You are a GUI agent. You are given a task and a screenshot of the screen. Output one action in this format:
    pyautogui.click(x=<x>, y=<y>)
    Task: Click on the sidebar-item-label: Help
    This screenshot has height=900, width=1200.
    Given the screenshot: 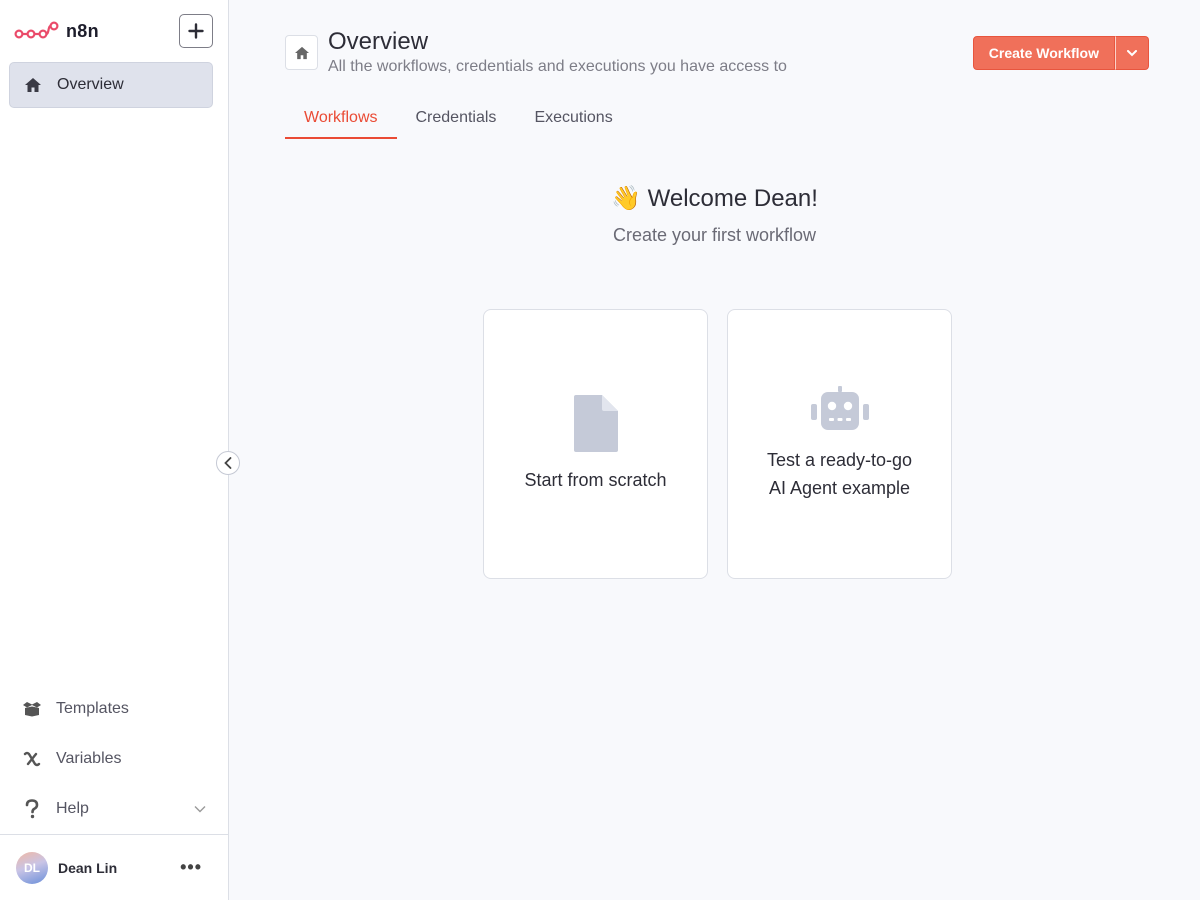 What is the action you would take?
    pyautogui.click(x=72, y=808)
    